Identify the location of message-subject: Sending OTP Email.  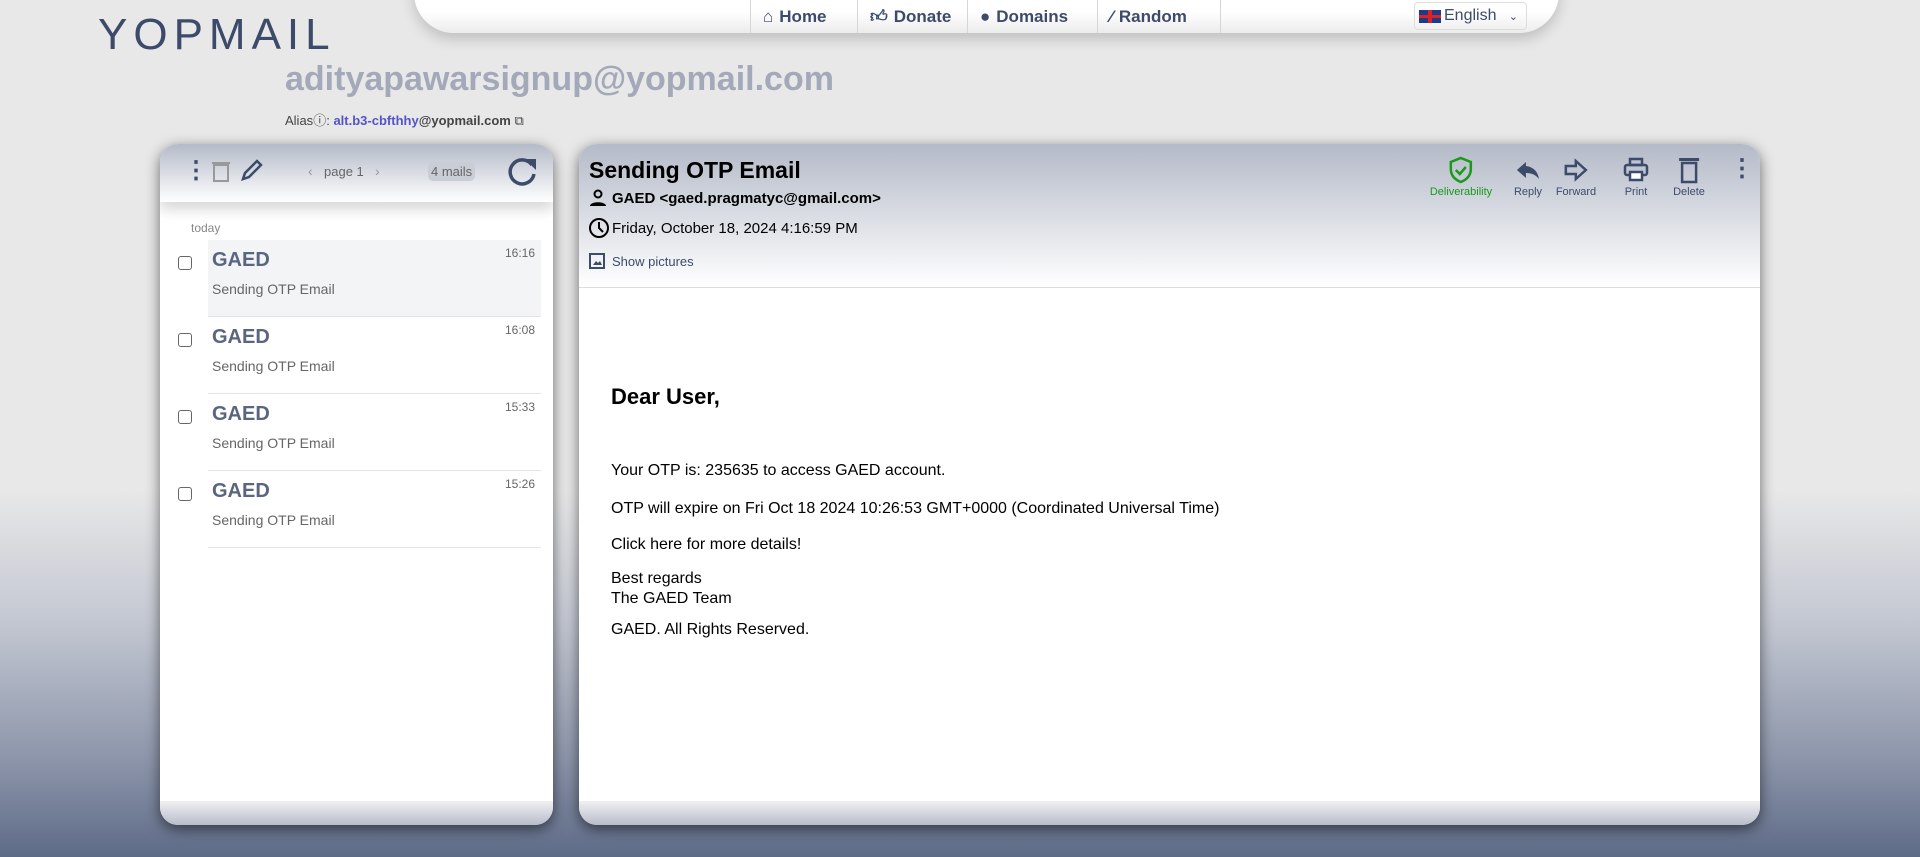
(695, 170).